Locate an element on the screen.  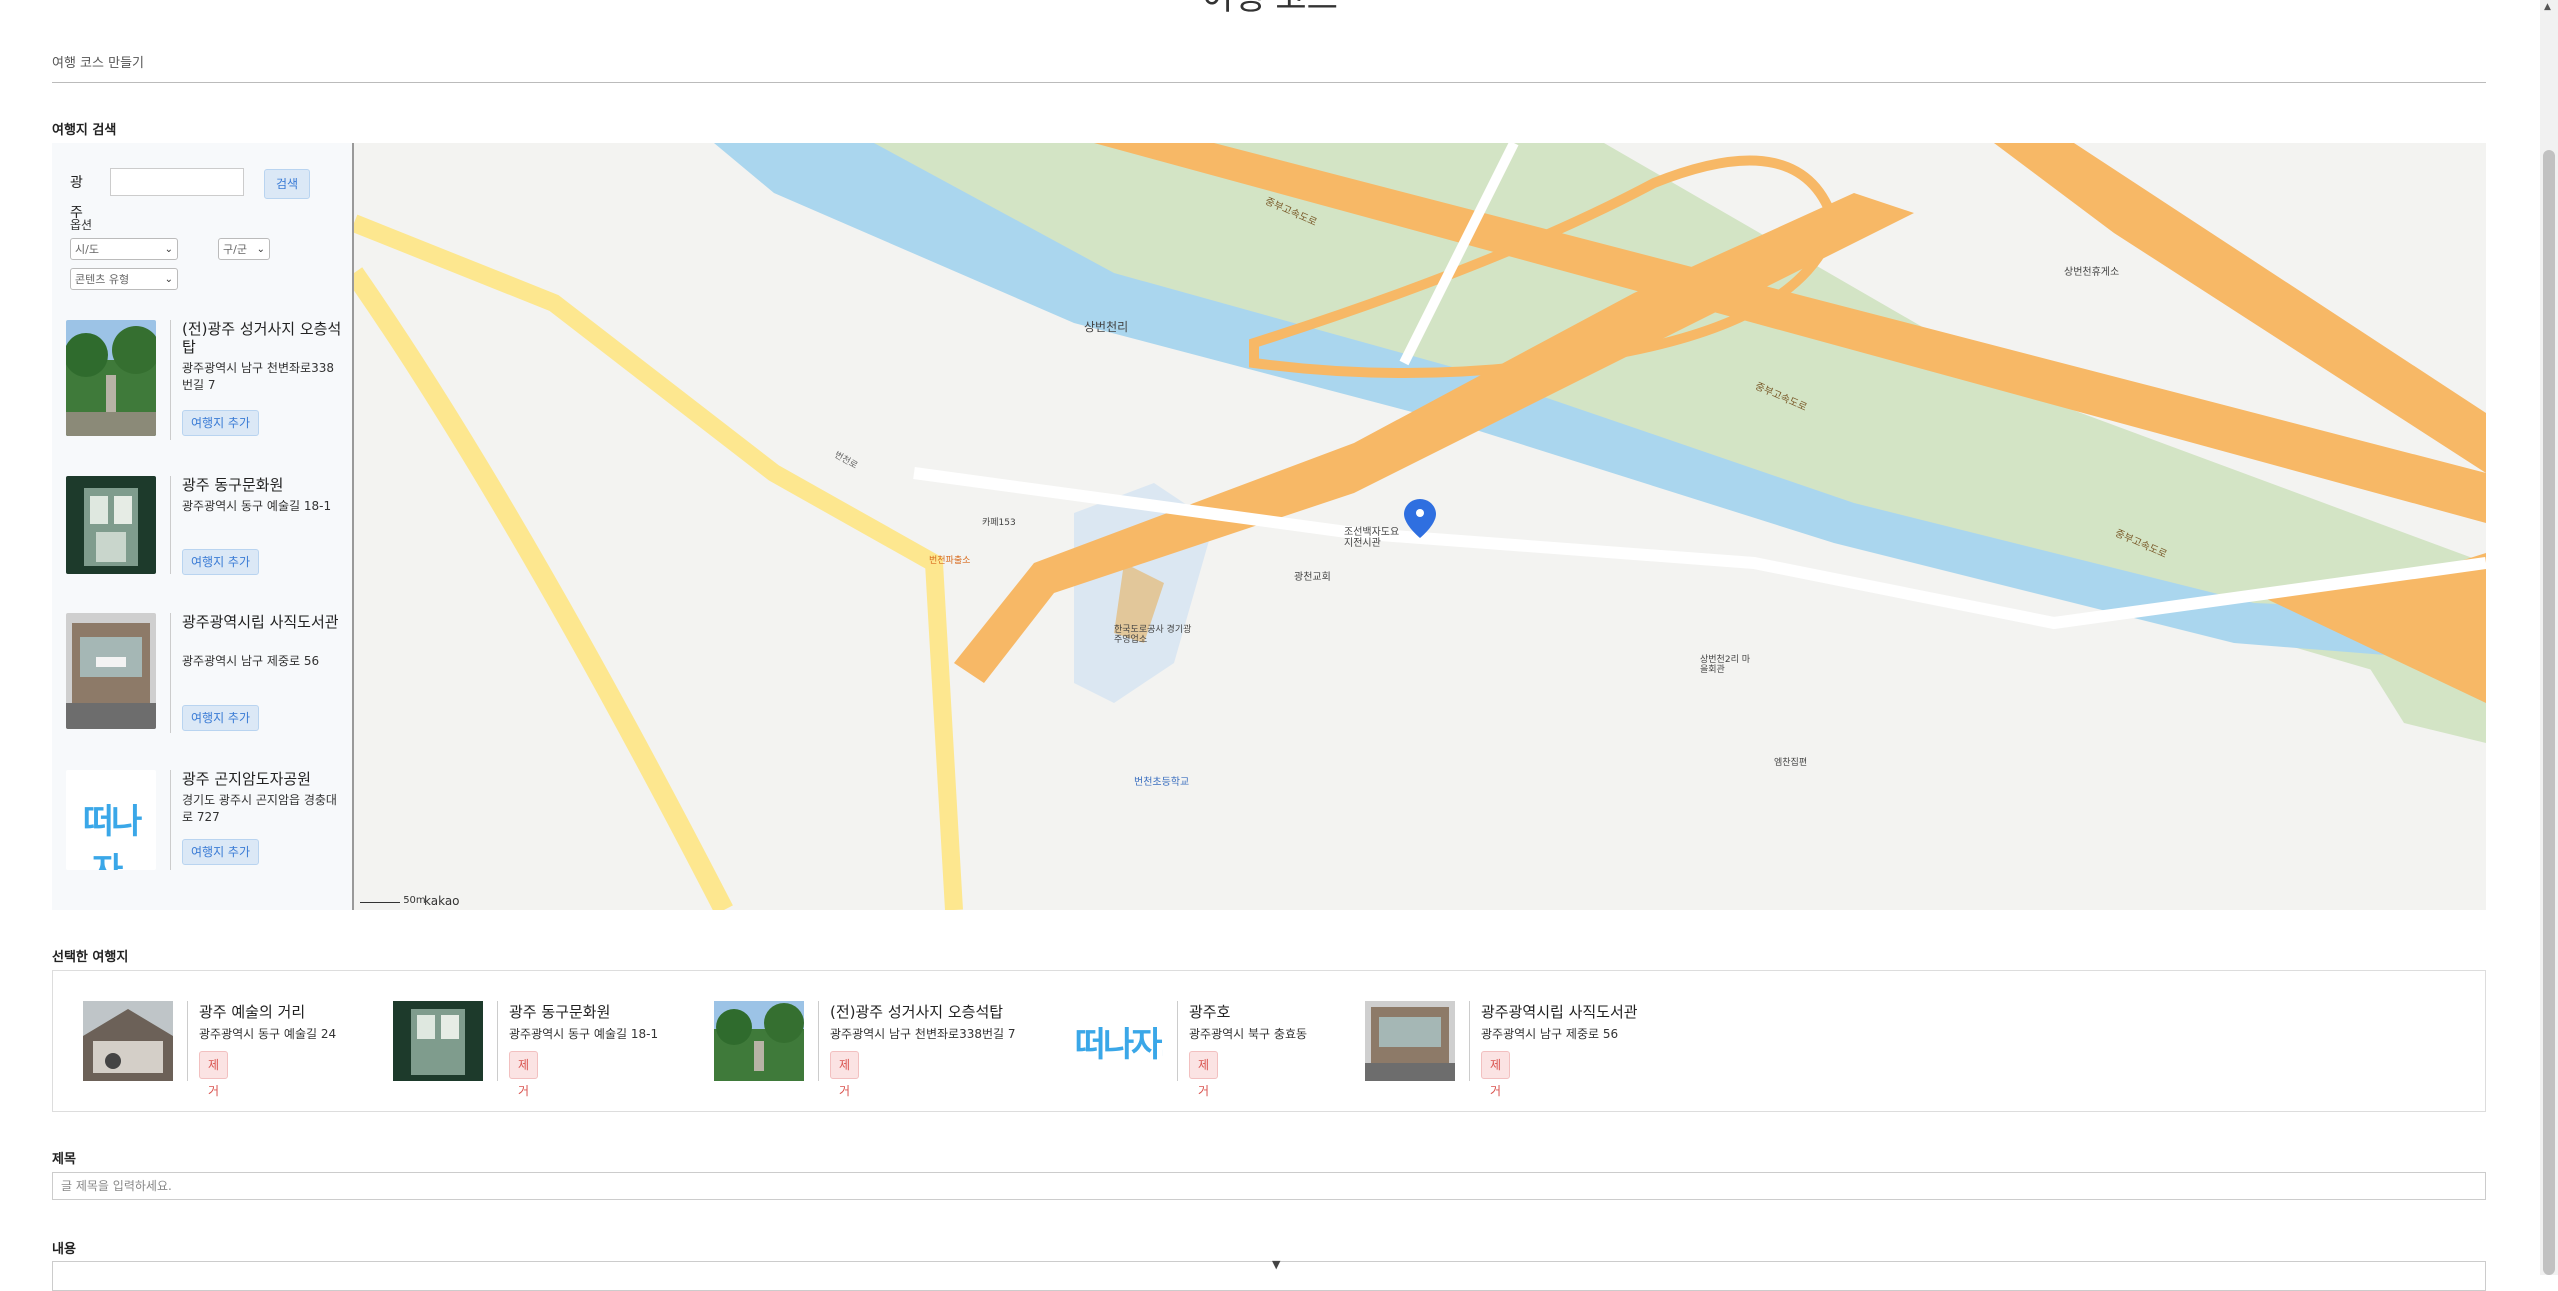
search-section-label: 여행지 검색 is located at coordinates (84, 130).